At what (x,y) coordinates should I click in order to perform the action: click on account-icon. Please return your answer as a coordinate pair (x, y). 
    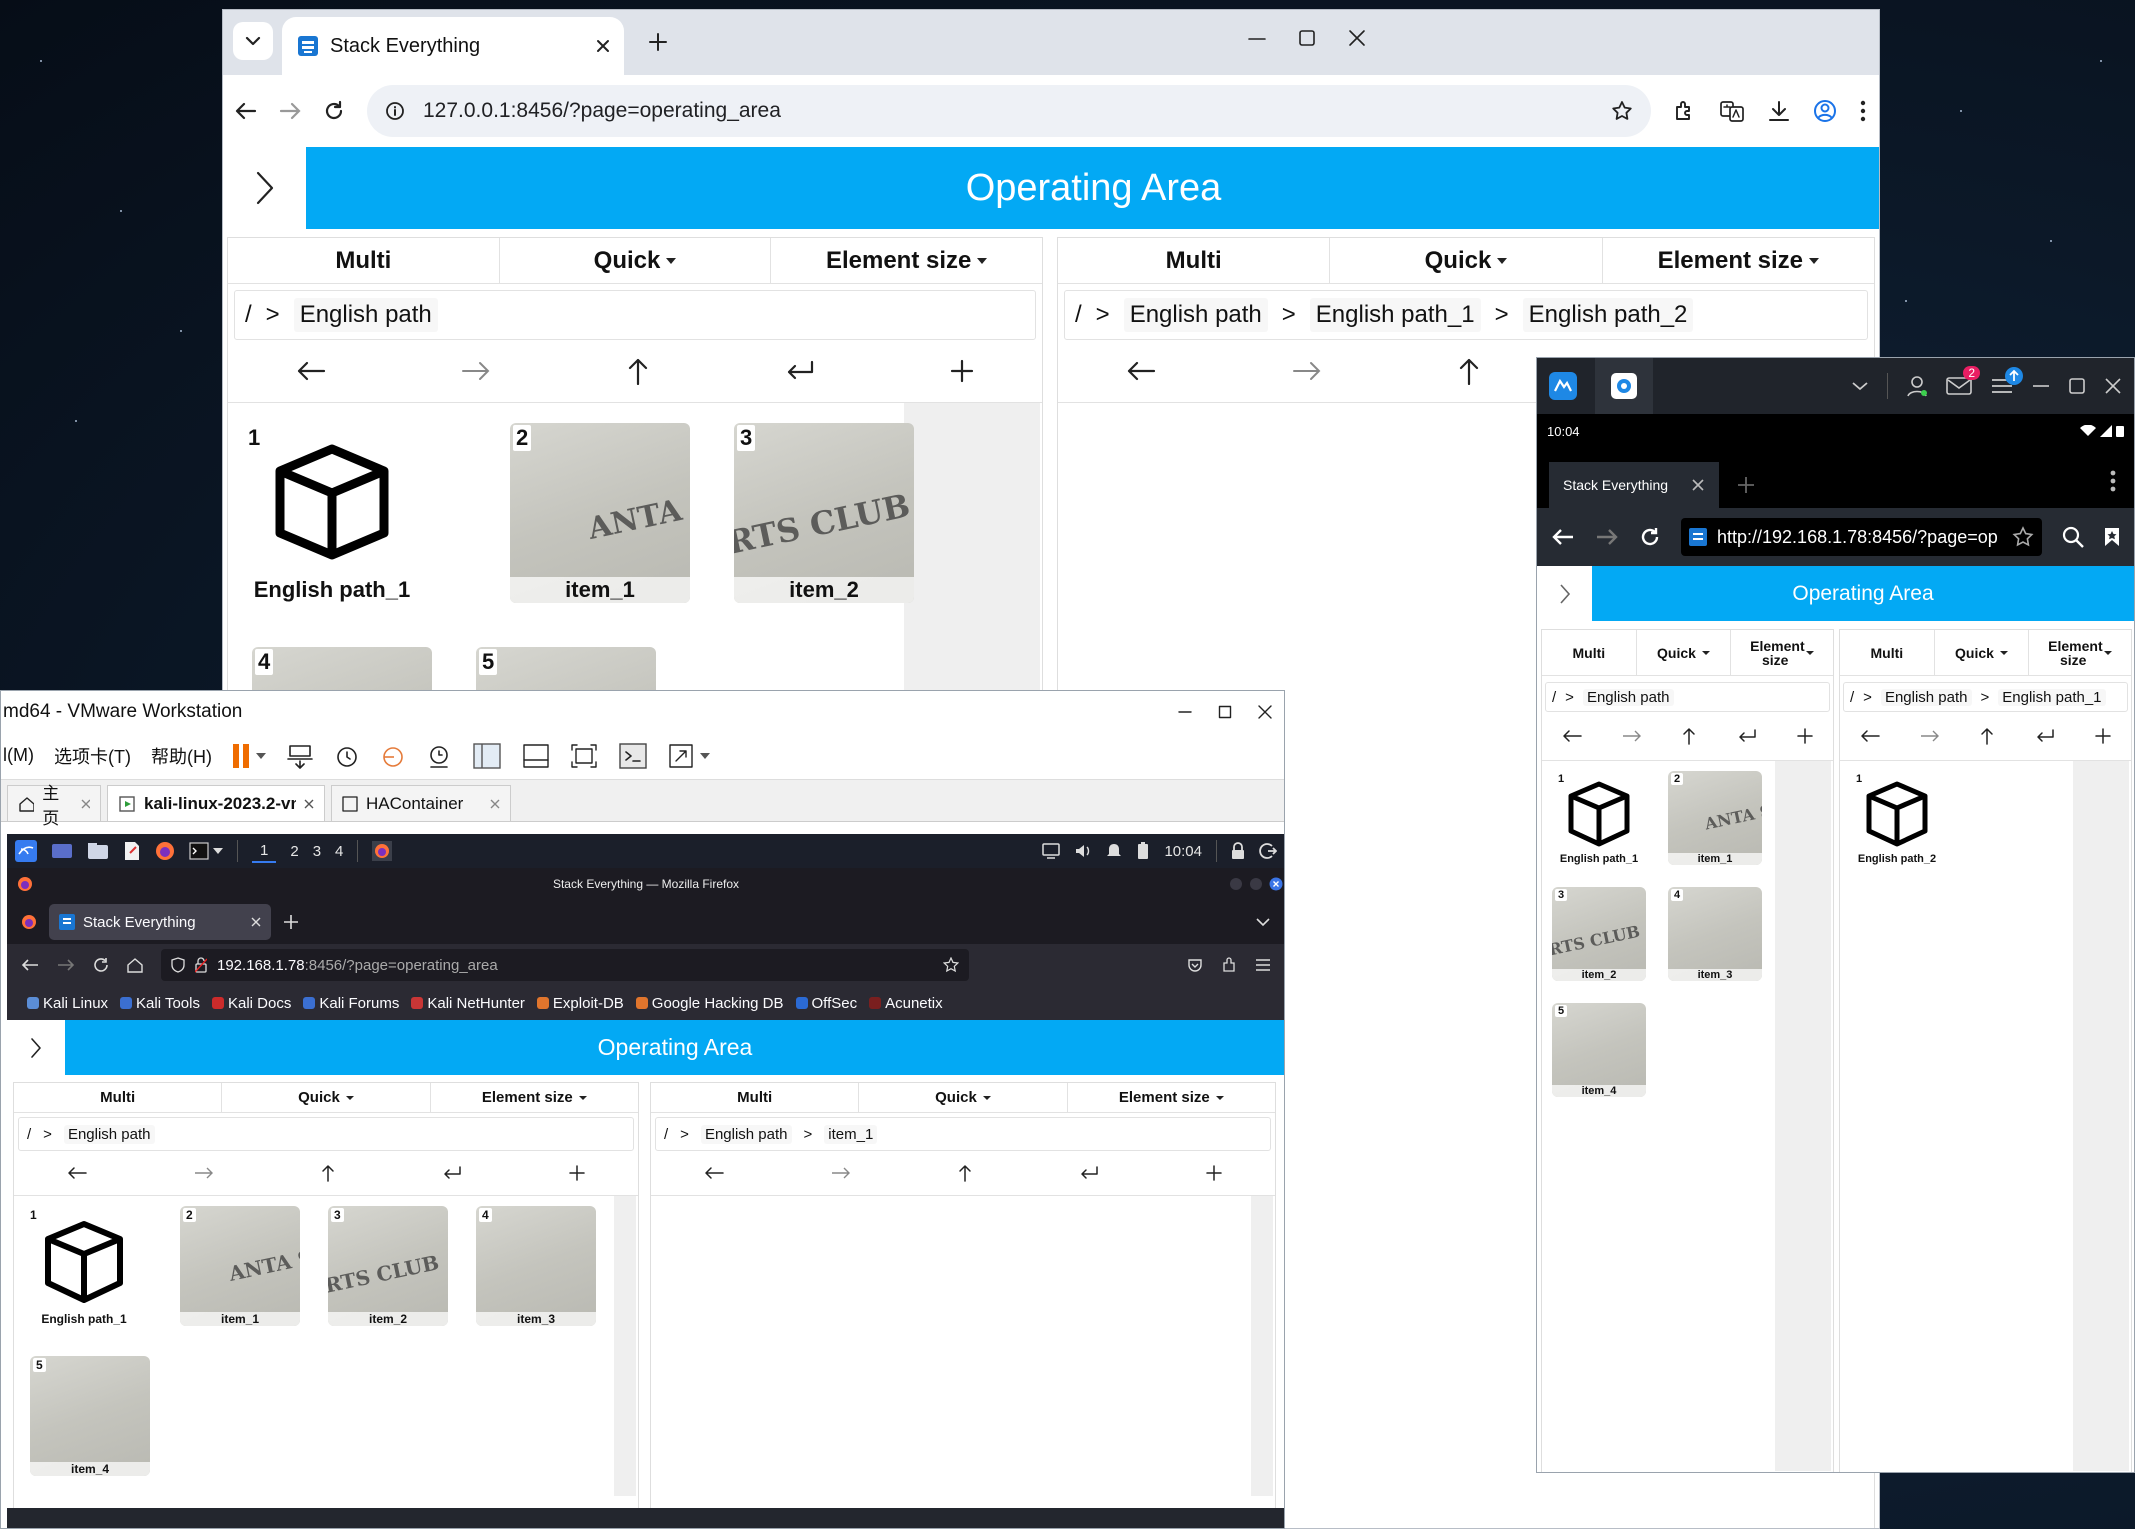
    Looking at the image, I should click on (1917, 386).